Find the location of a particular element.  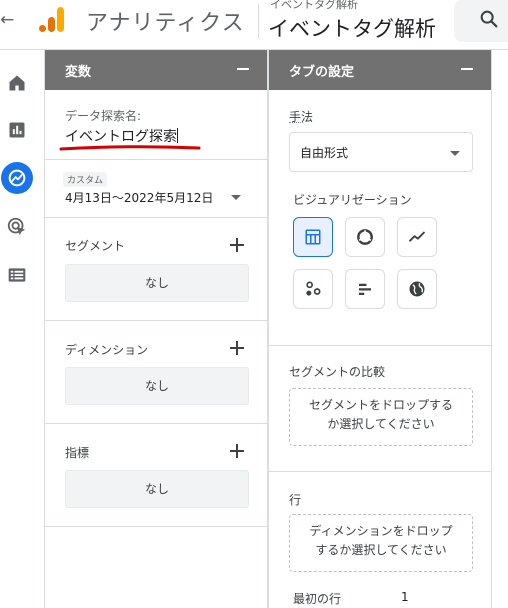

exploration-name-section: データ探索名: イベントログ探索 is located at coordinates (156, 125).